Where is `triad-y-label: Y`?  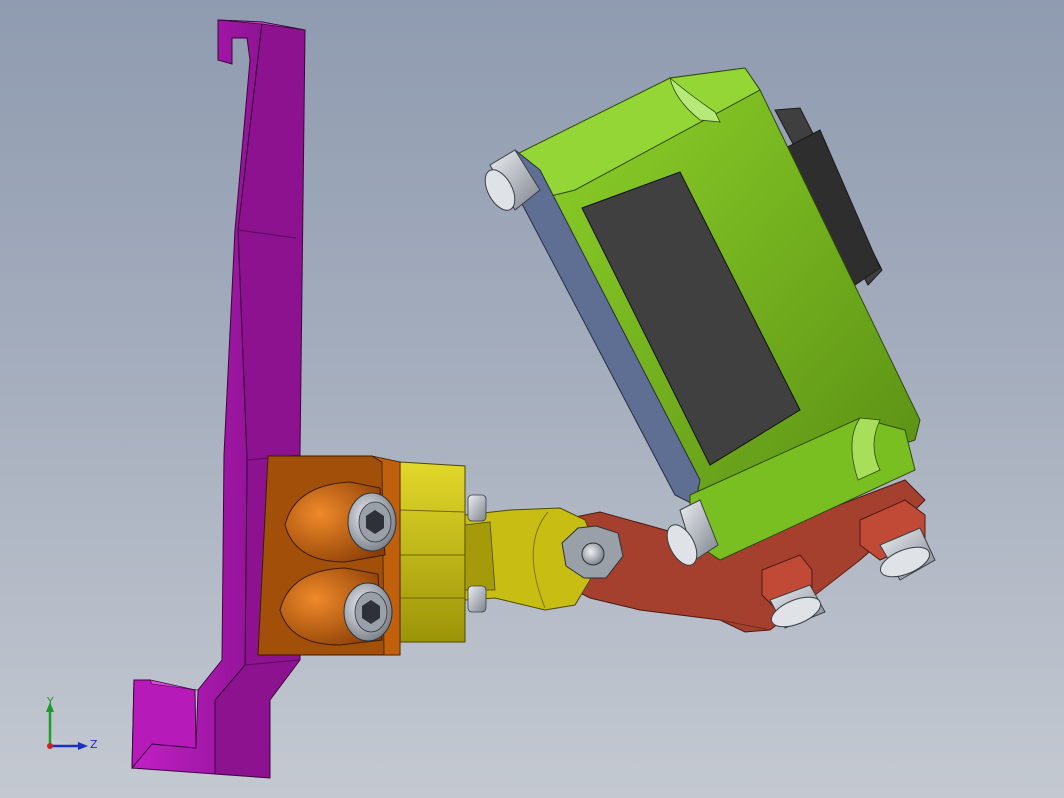
triad-y-label: Y is located at coordinates (50, 702).